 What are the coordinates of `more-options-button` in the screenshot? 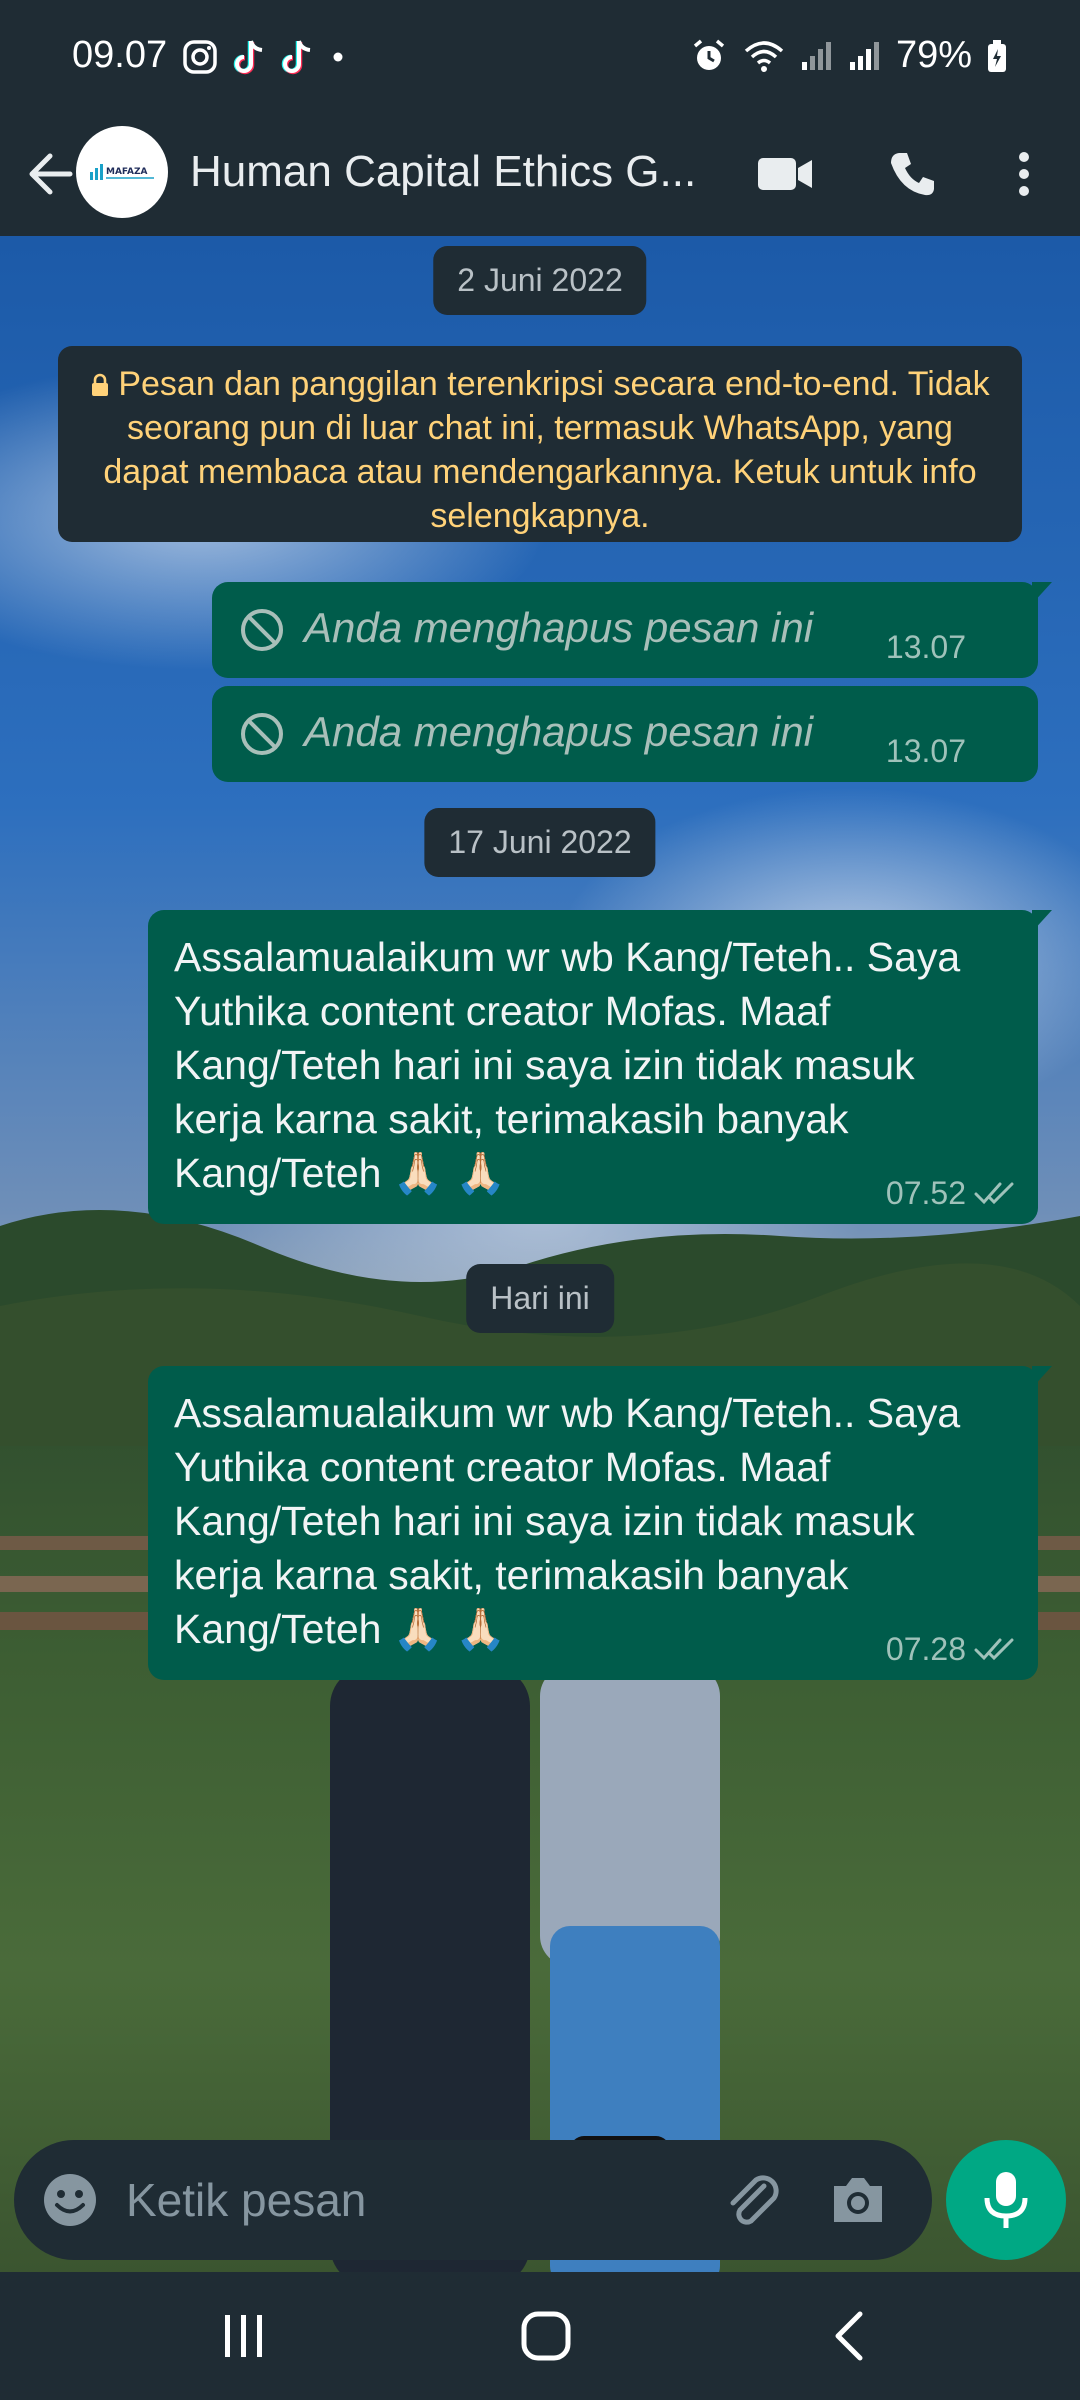 It's located at (1024, 174).